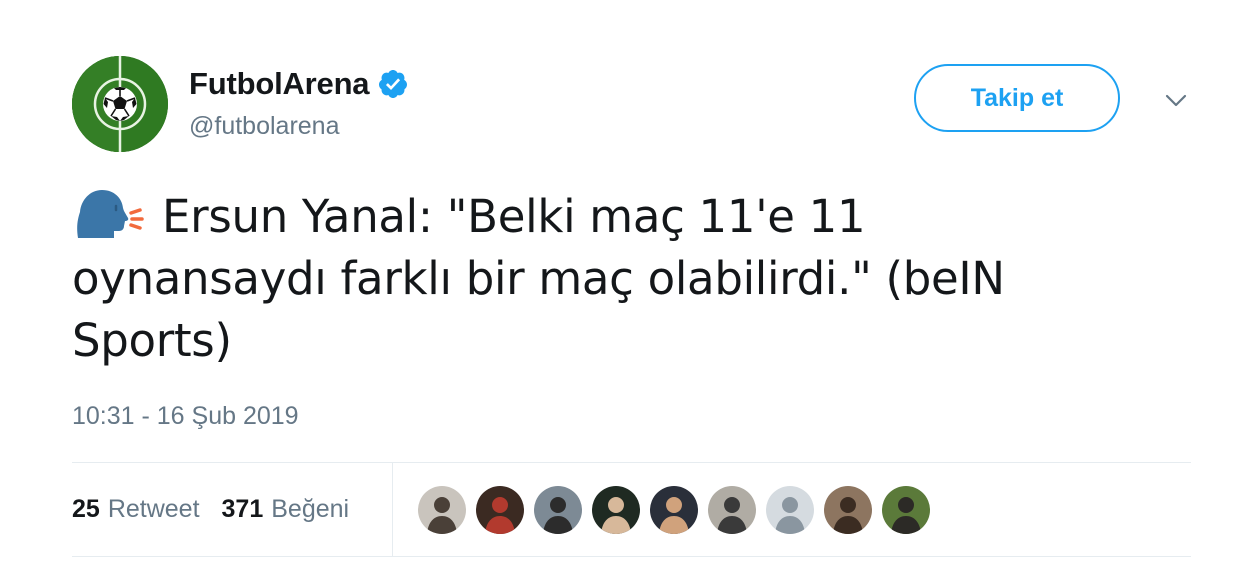 The height and width of the screenshot is (565, 1257). I want to click on author-avatar, so click(120, 104).